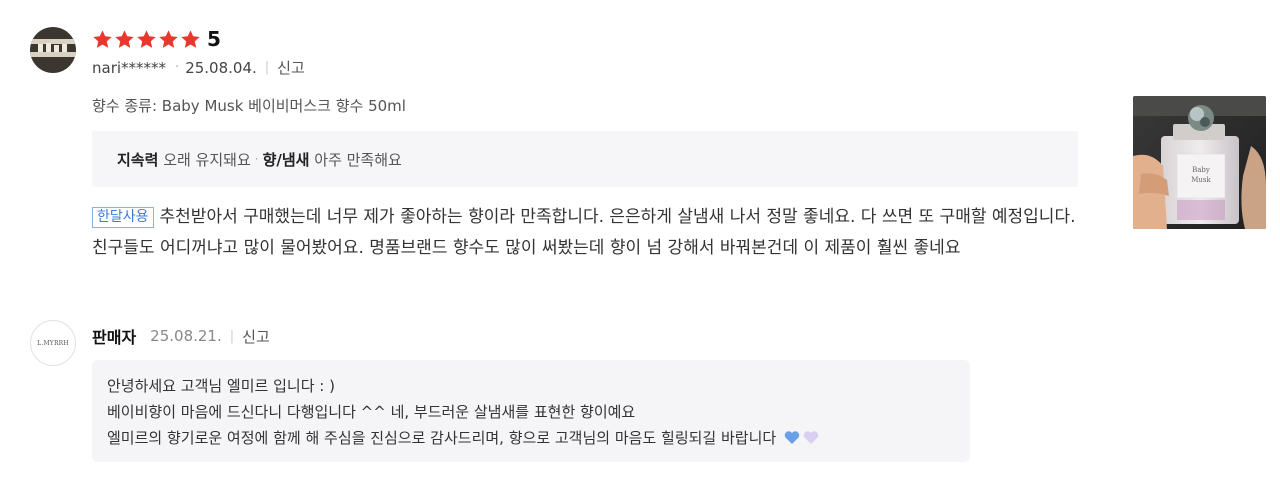  What do you see at coordinates (129, 67) in the screenshot?
I see `reviewer-id: nari******` at bounding box center [129, 67].